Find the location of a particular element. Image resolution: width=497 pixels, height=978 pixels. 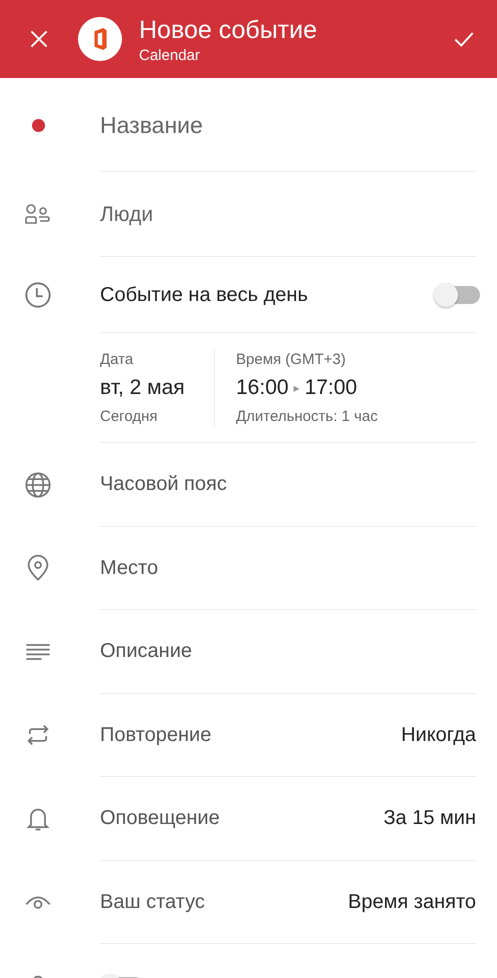

time-picker: Время (GMT+3) 16:00 ▸ 17:00 Длительность: 1 час is located at coordinates (296, 387).